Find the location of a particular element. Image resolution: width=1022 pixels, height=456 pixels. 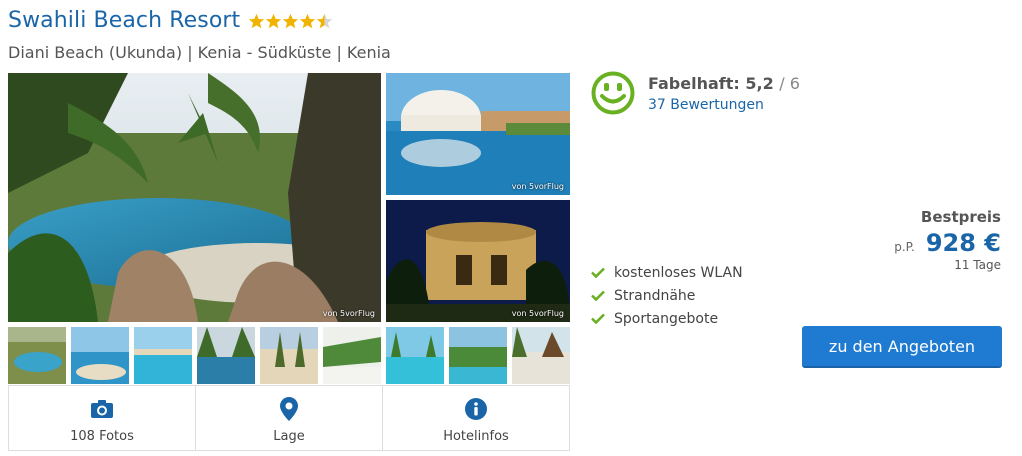

map-button: Lage is located at coordinates (289, 418).